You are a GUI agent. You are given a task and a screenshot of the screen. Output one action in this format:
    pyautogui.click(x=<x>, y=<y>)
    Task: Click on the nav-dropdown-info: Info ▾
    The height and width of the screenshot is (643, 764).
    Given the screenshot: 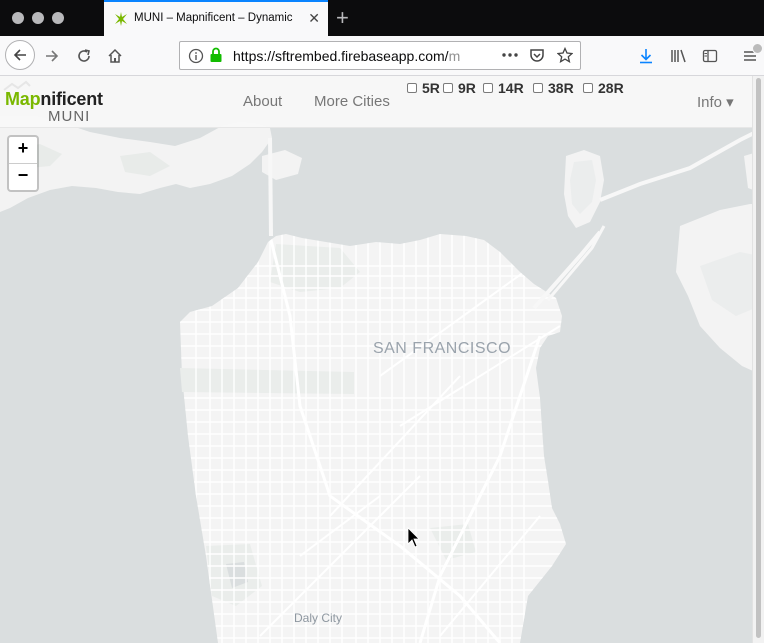 What is the action you would take?
    pyautogui.click(x=715, y=102)
    